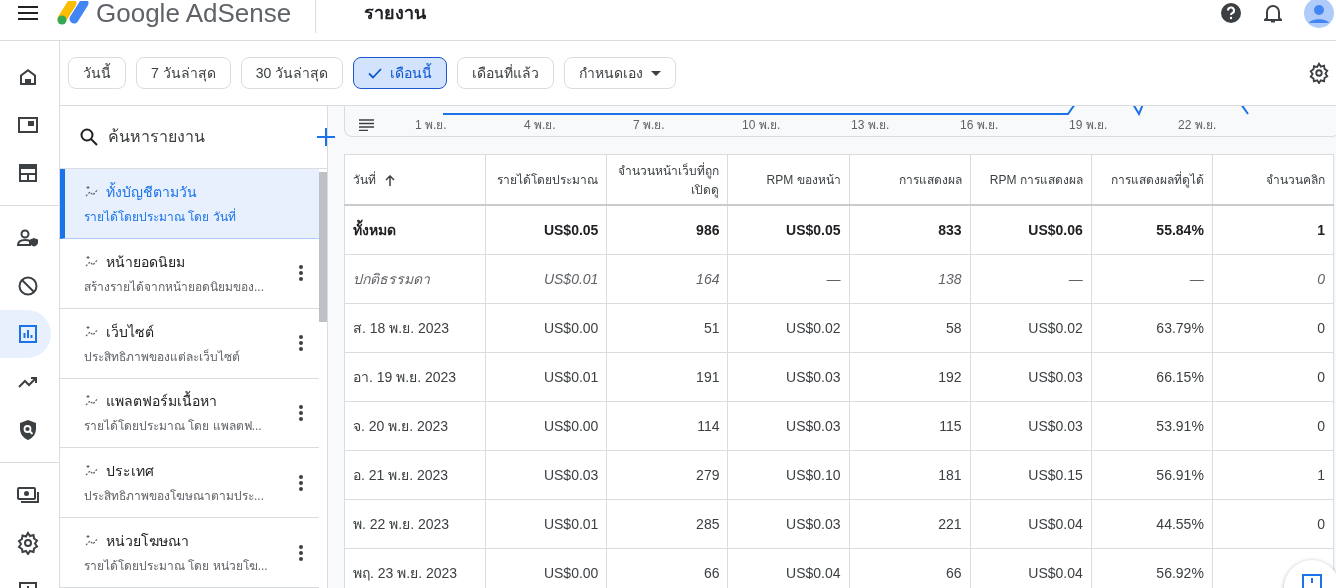 The image size is (1336, 588). Describe the element at coordinates (1312, 581) in the screenshot. I see `feedback-icon` at that location.